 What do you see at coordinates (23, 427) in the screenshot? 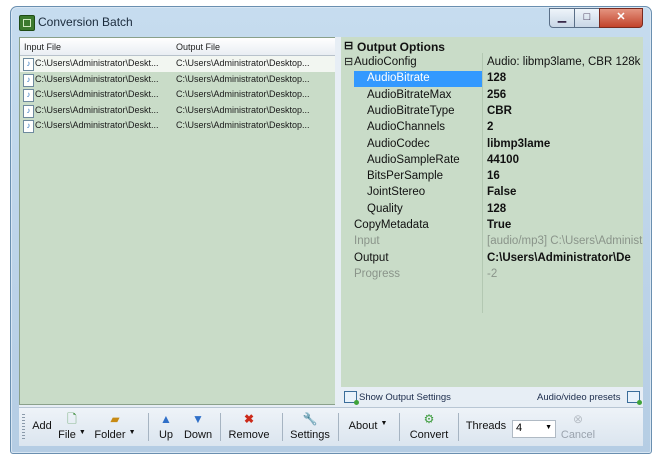
I see `toolbar-grip` at bounding box center [23, 427].